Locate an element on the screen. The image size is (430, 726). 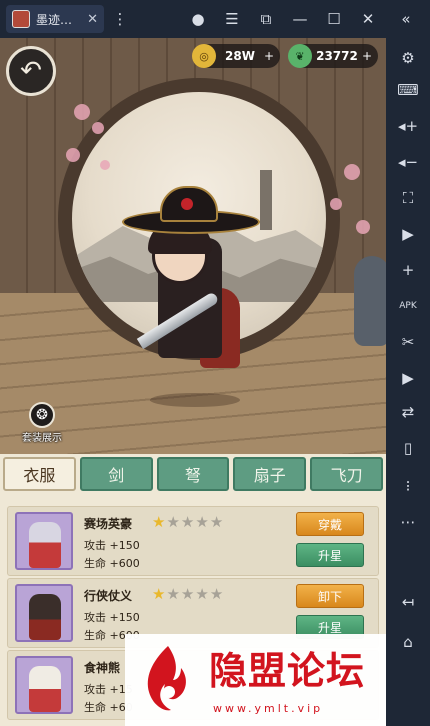
upgrade-star-button: 升星 is located at coordinates (330, 555).